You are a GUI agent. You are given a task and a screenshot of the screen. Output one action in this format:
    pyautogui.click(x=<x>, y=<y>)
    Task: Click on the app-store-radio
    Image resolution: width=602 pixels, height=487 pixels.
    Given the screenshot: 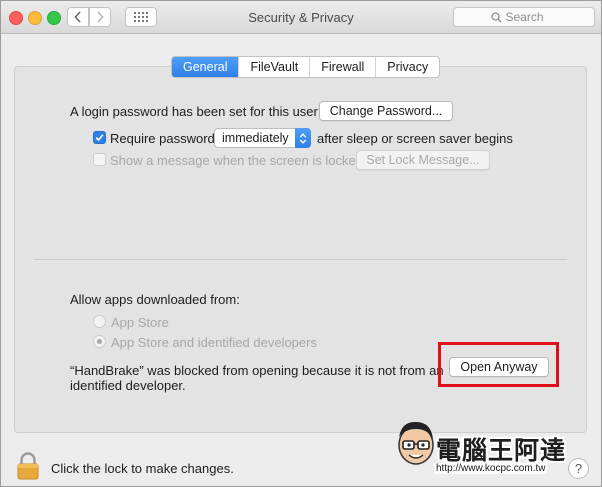 What is the action you would take?
    pyautogui.click(x=99, y=321)
    